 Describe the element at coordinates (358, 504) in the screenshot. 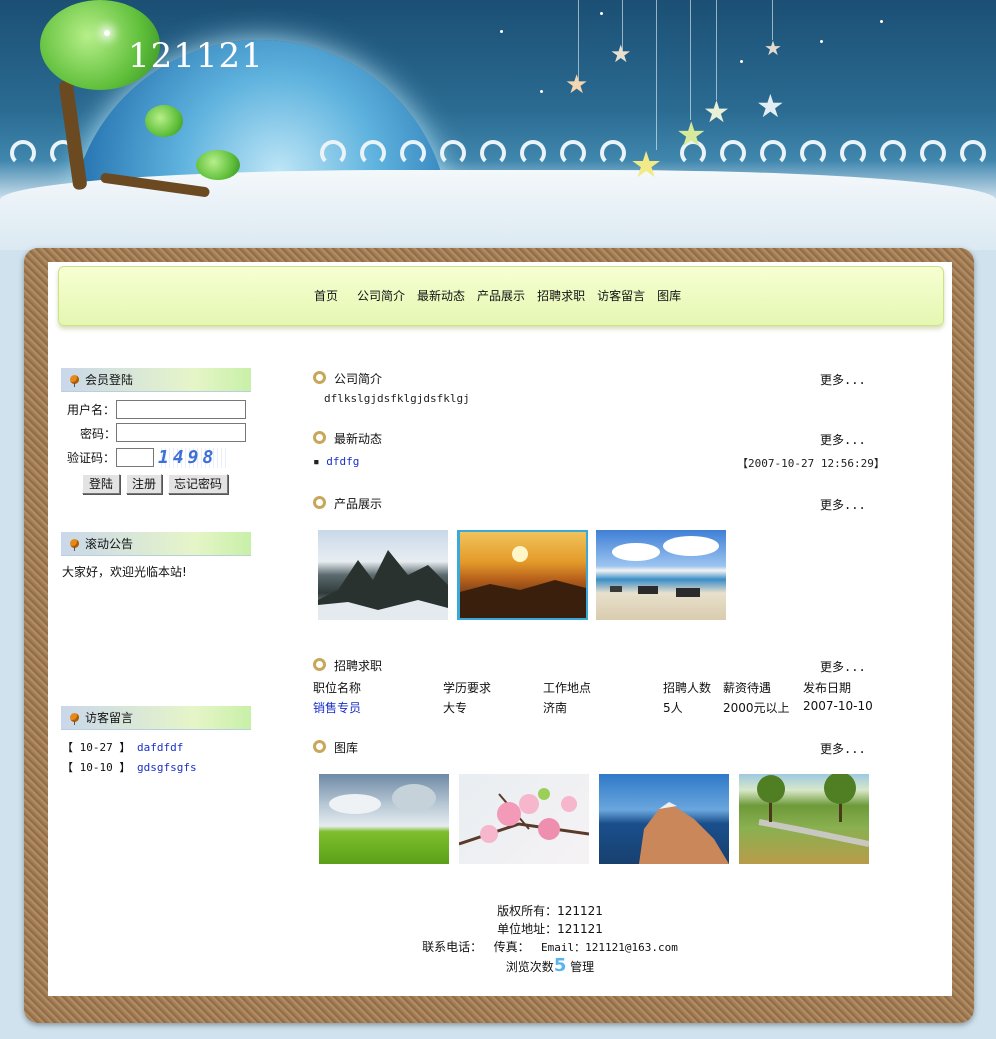

I see `products-title: 产品展示` at that location.